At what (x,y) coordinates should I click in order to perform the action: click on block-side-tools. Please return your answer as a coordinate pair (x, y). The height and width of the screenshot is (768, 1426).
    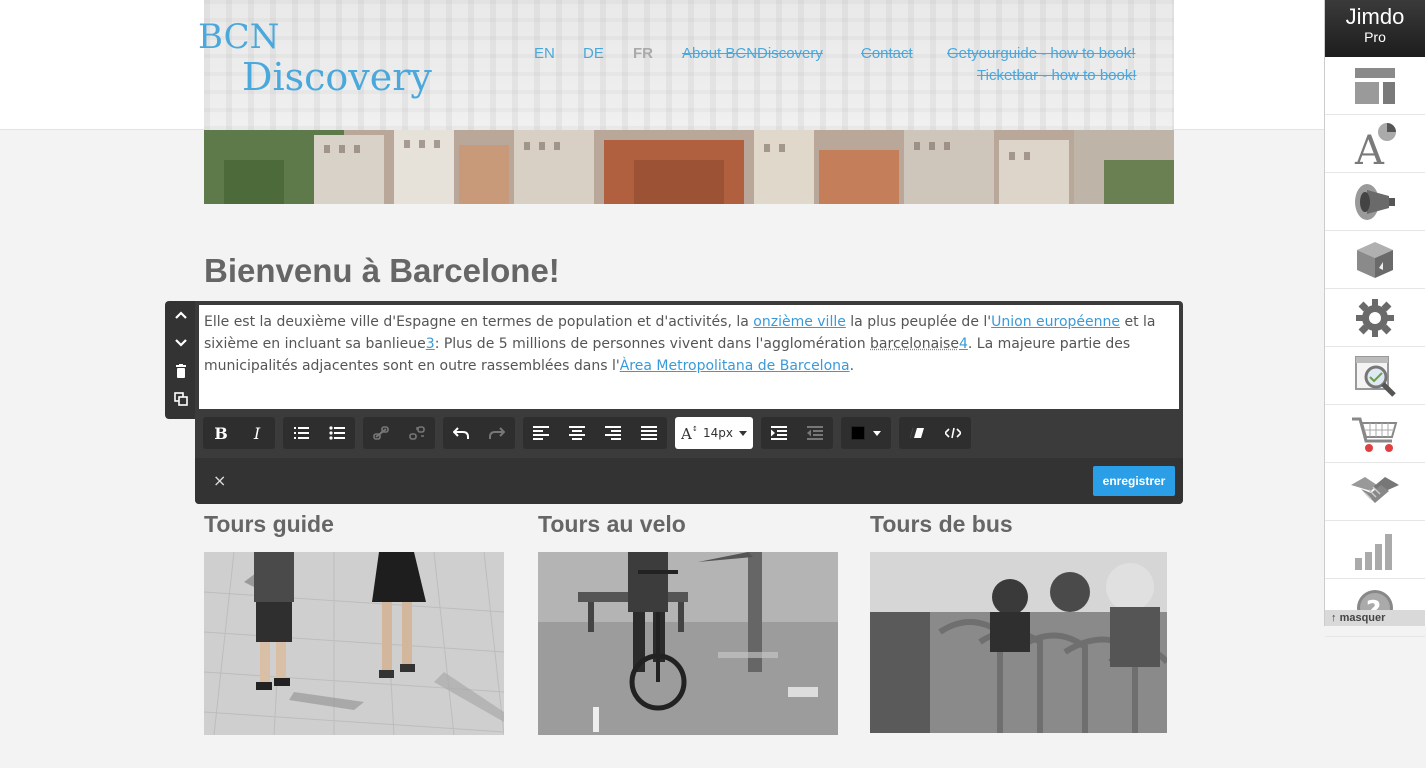
    Looking at the image, I should click on (181, 360).